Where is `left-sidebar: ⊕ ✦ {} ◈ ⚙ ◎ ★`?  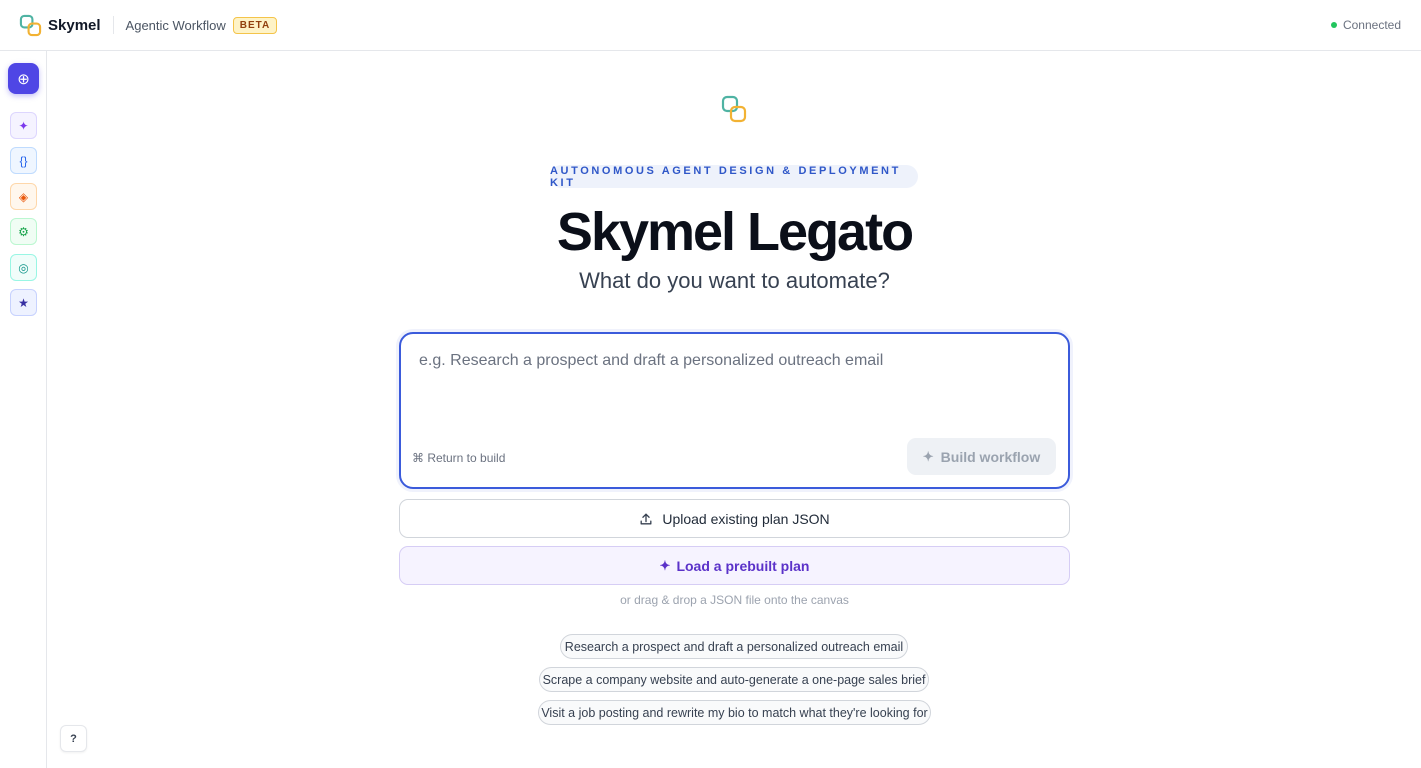
left-sidebar: ⊕ ✦ {} ◈ ⚙ ◎ ★ is located at coordinates (23, 409).